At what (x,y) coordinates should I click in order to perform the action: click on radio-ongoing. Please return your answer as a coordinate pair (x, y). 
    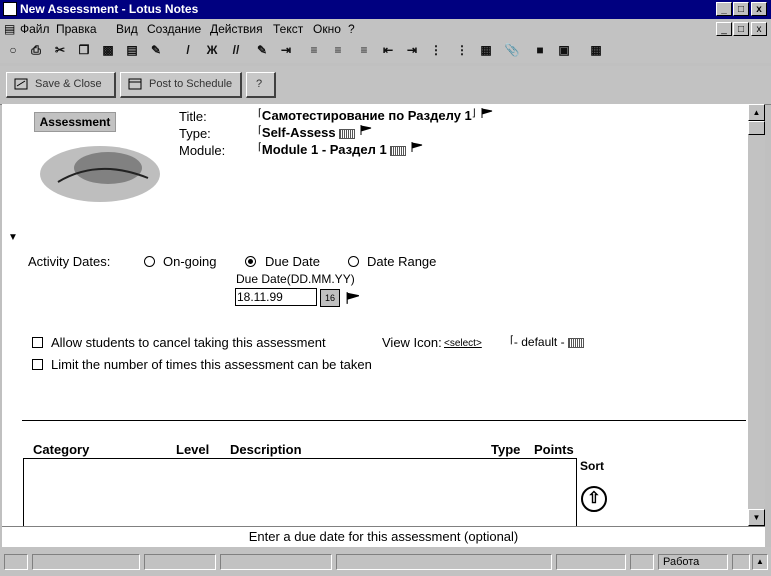
    Looking at the image, I should click on (149, 261).